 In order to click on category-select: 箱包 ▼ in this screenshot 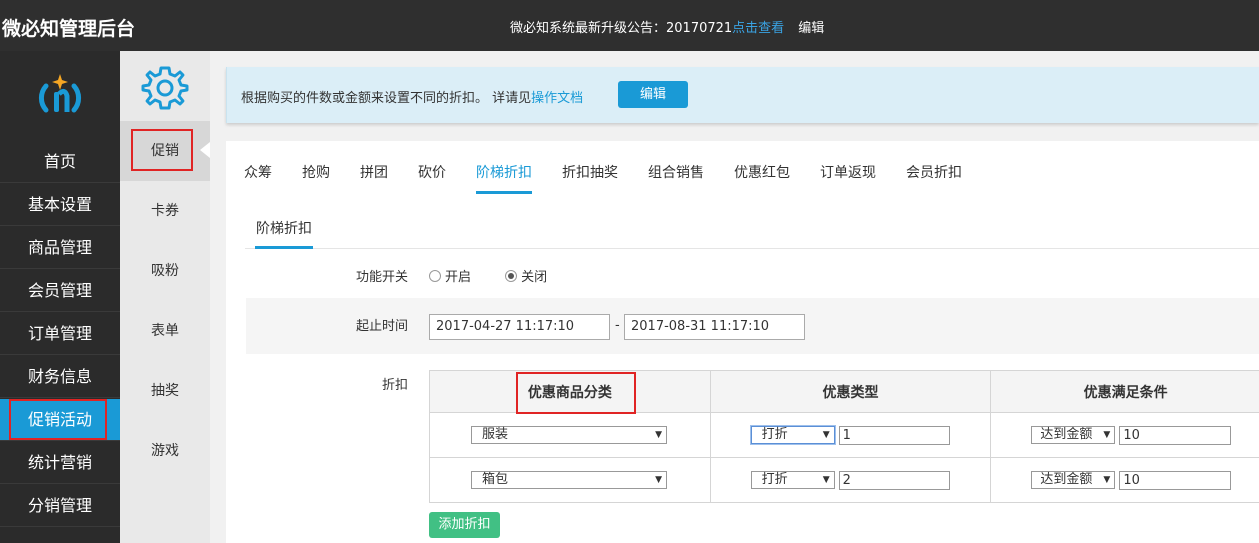, I will do `click(569, 480)`.